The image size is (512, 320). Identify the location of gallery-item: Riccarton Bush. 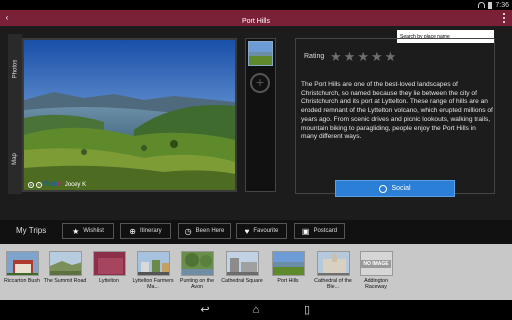
(22, 267).